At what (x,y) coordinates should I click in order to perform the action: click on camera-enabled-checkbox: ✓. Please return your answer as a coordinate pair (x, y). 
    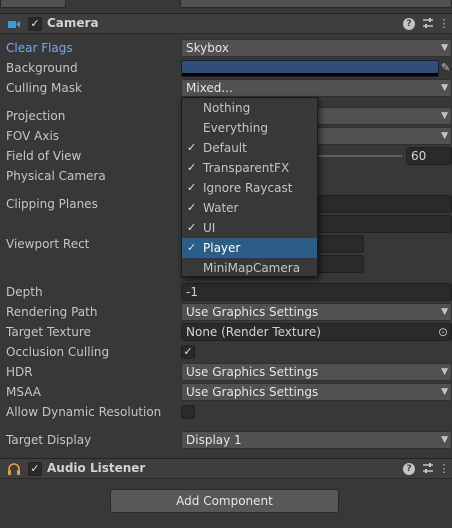
    Looking at the image, I should click on (35, 24).